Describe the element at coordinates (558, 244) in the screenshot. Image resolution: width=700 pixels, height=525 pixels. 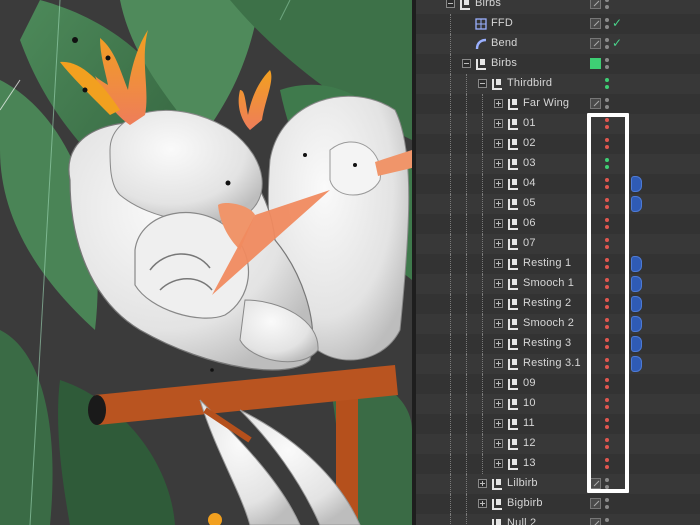
I see `object-row: 07` at that location.